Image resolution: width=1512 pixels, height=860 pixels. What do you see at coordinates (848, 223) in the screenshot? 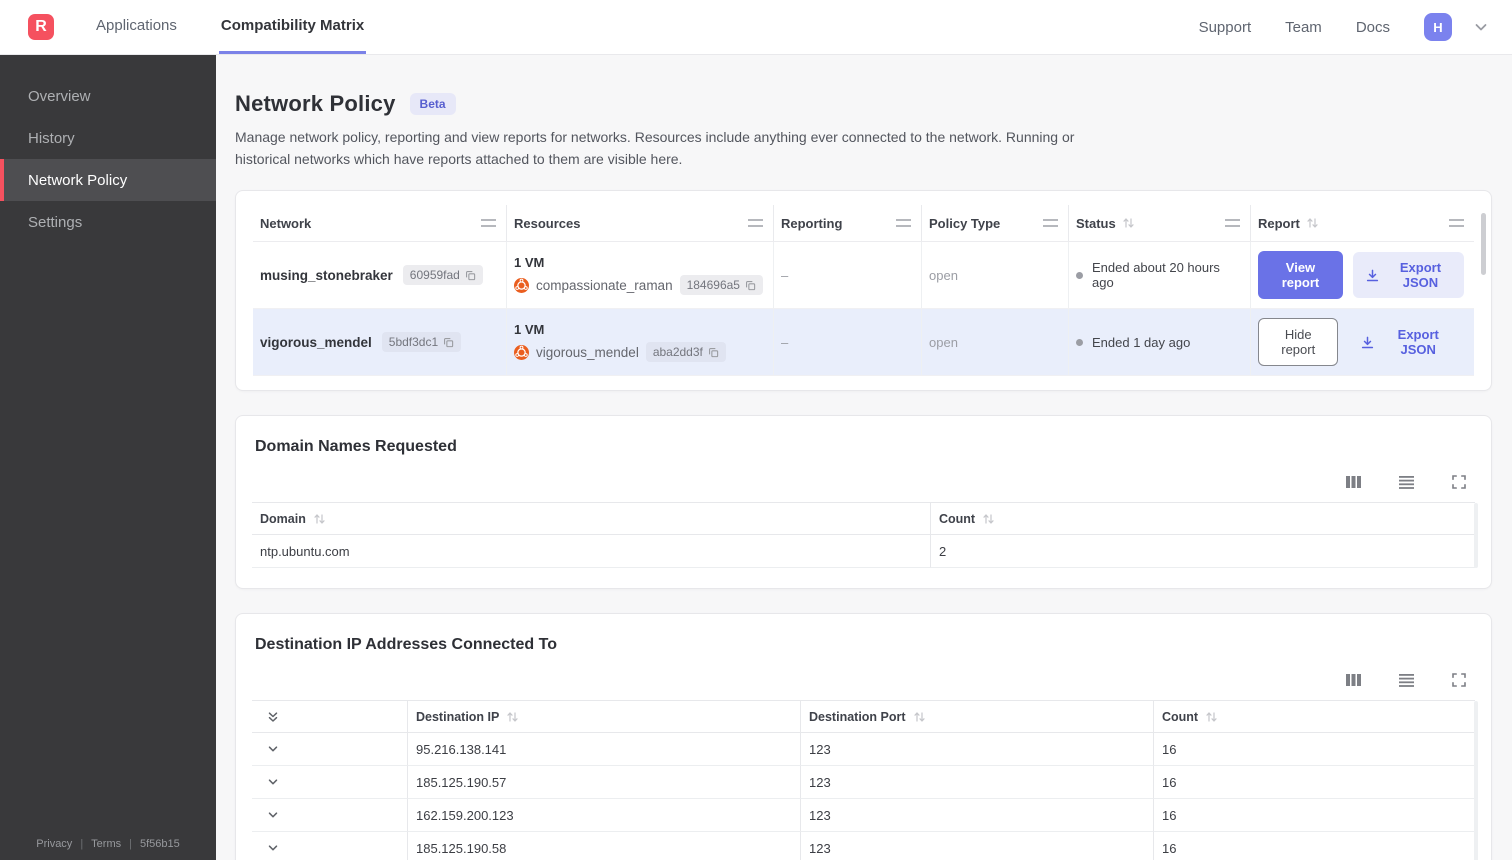
I see `column-header-reporting: Reporting` at bounding box center [848, 223].